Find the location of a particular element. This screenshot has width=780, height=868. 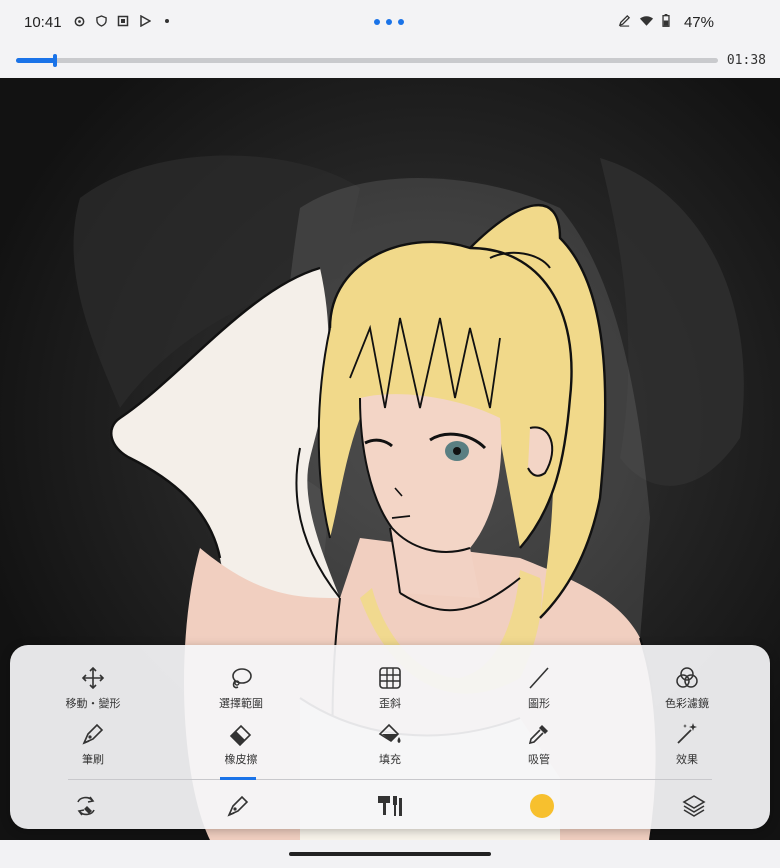

tool-eyedropper: 吸管 is located at coordinates (539, 746).